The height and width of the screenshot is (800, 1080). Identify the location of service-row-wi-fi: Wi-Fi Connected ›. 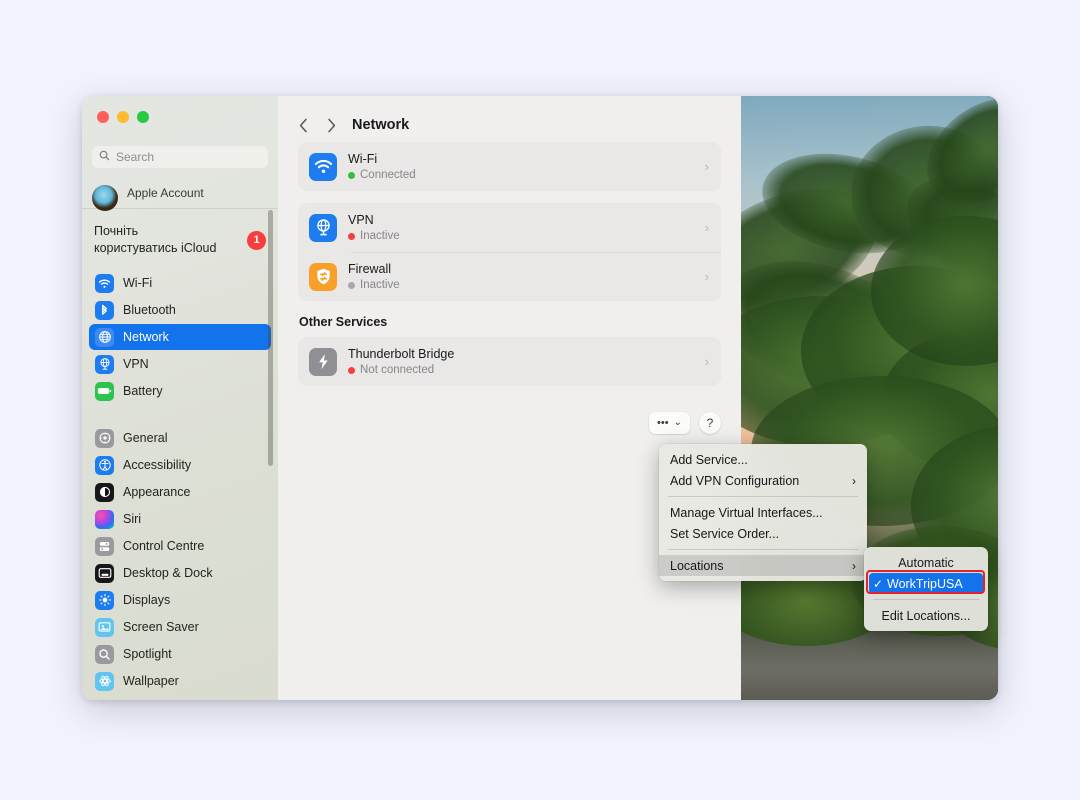
(509, 166).